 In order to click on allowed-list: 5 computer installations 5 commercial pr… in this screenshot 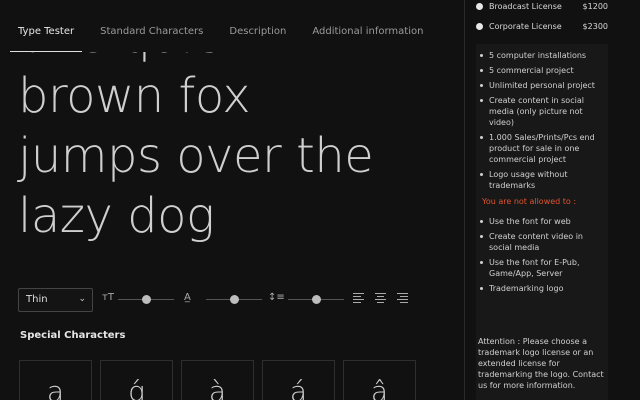, I will do `click(542, 117)`.